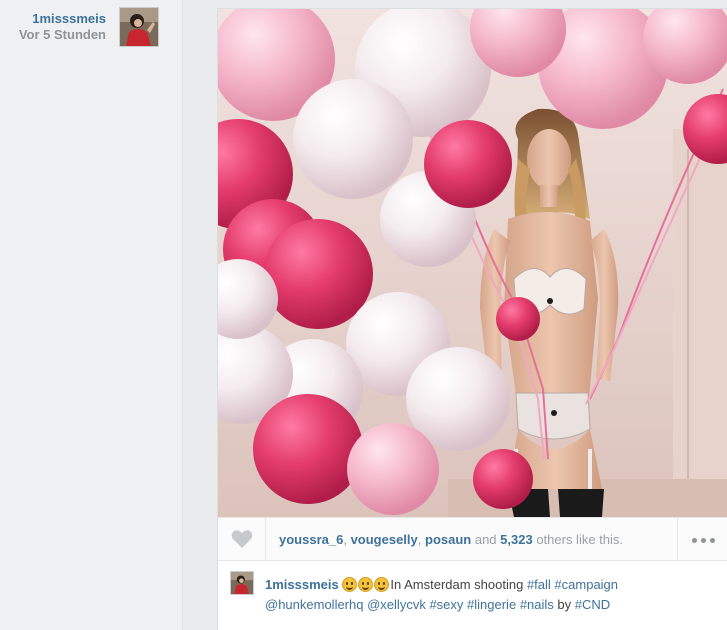  I want to click on mention-xellycvk: @xellycvk, so click(396, 604).